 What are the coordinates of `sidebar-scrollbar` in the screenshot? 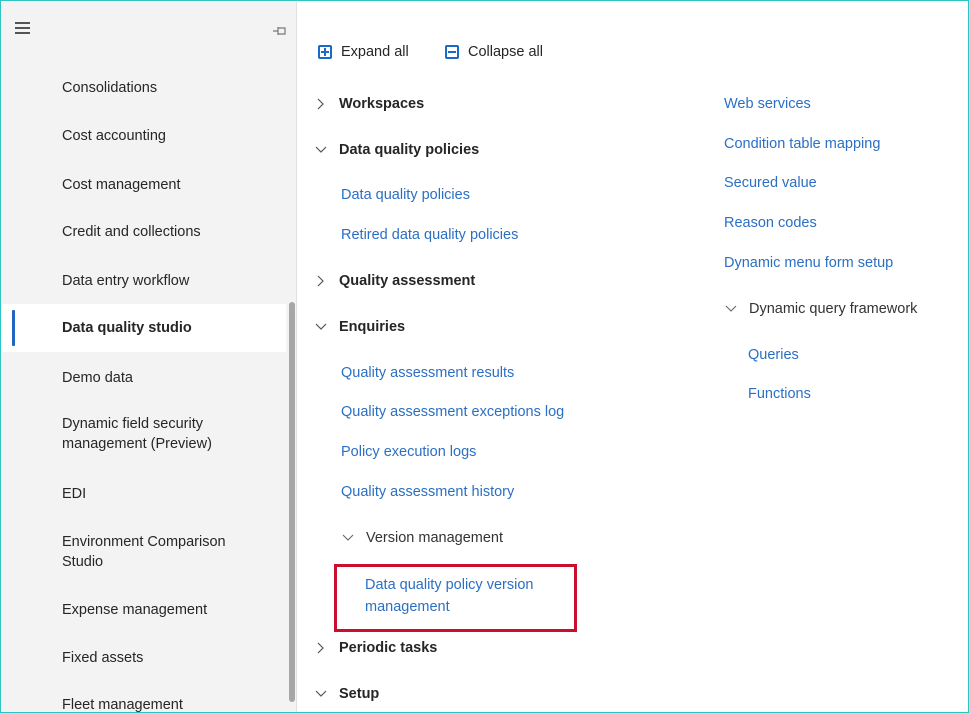 It's located at (292, 502).